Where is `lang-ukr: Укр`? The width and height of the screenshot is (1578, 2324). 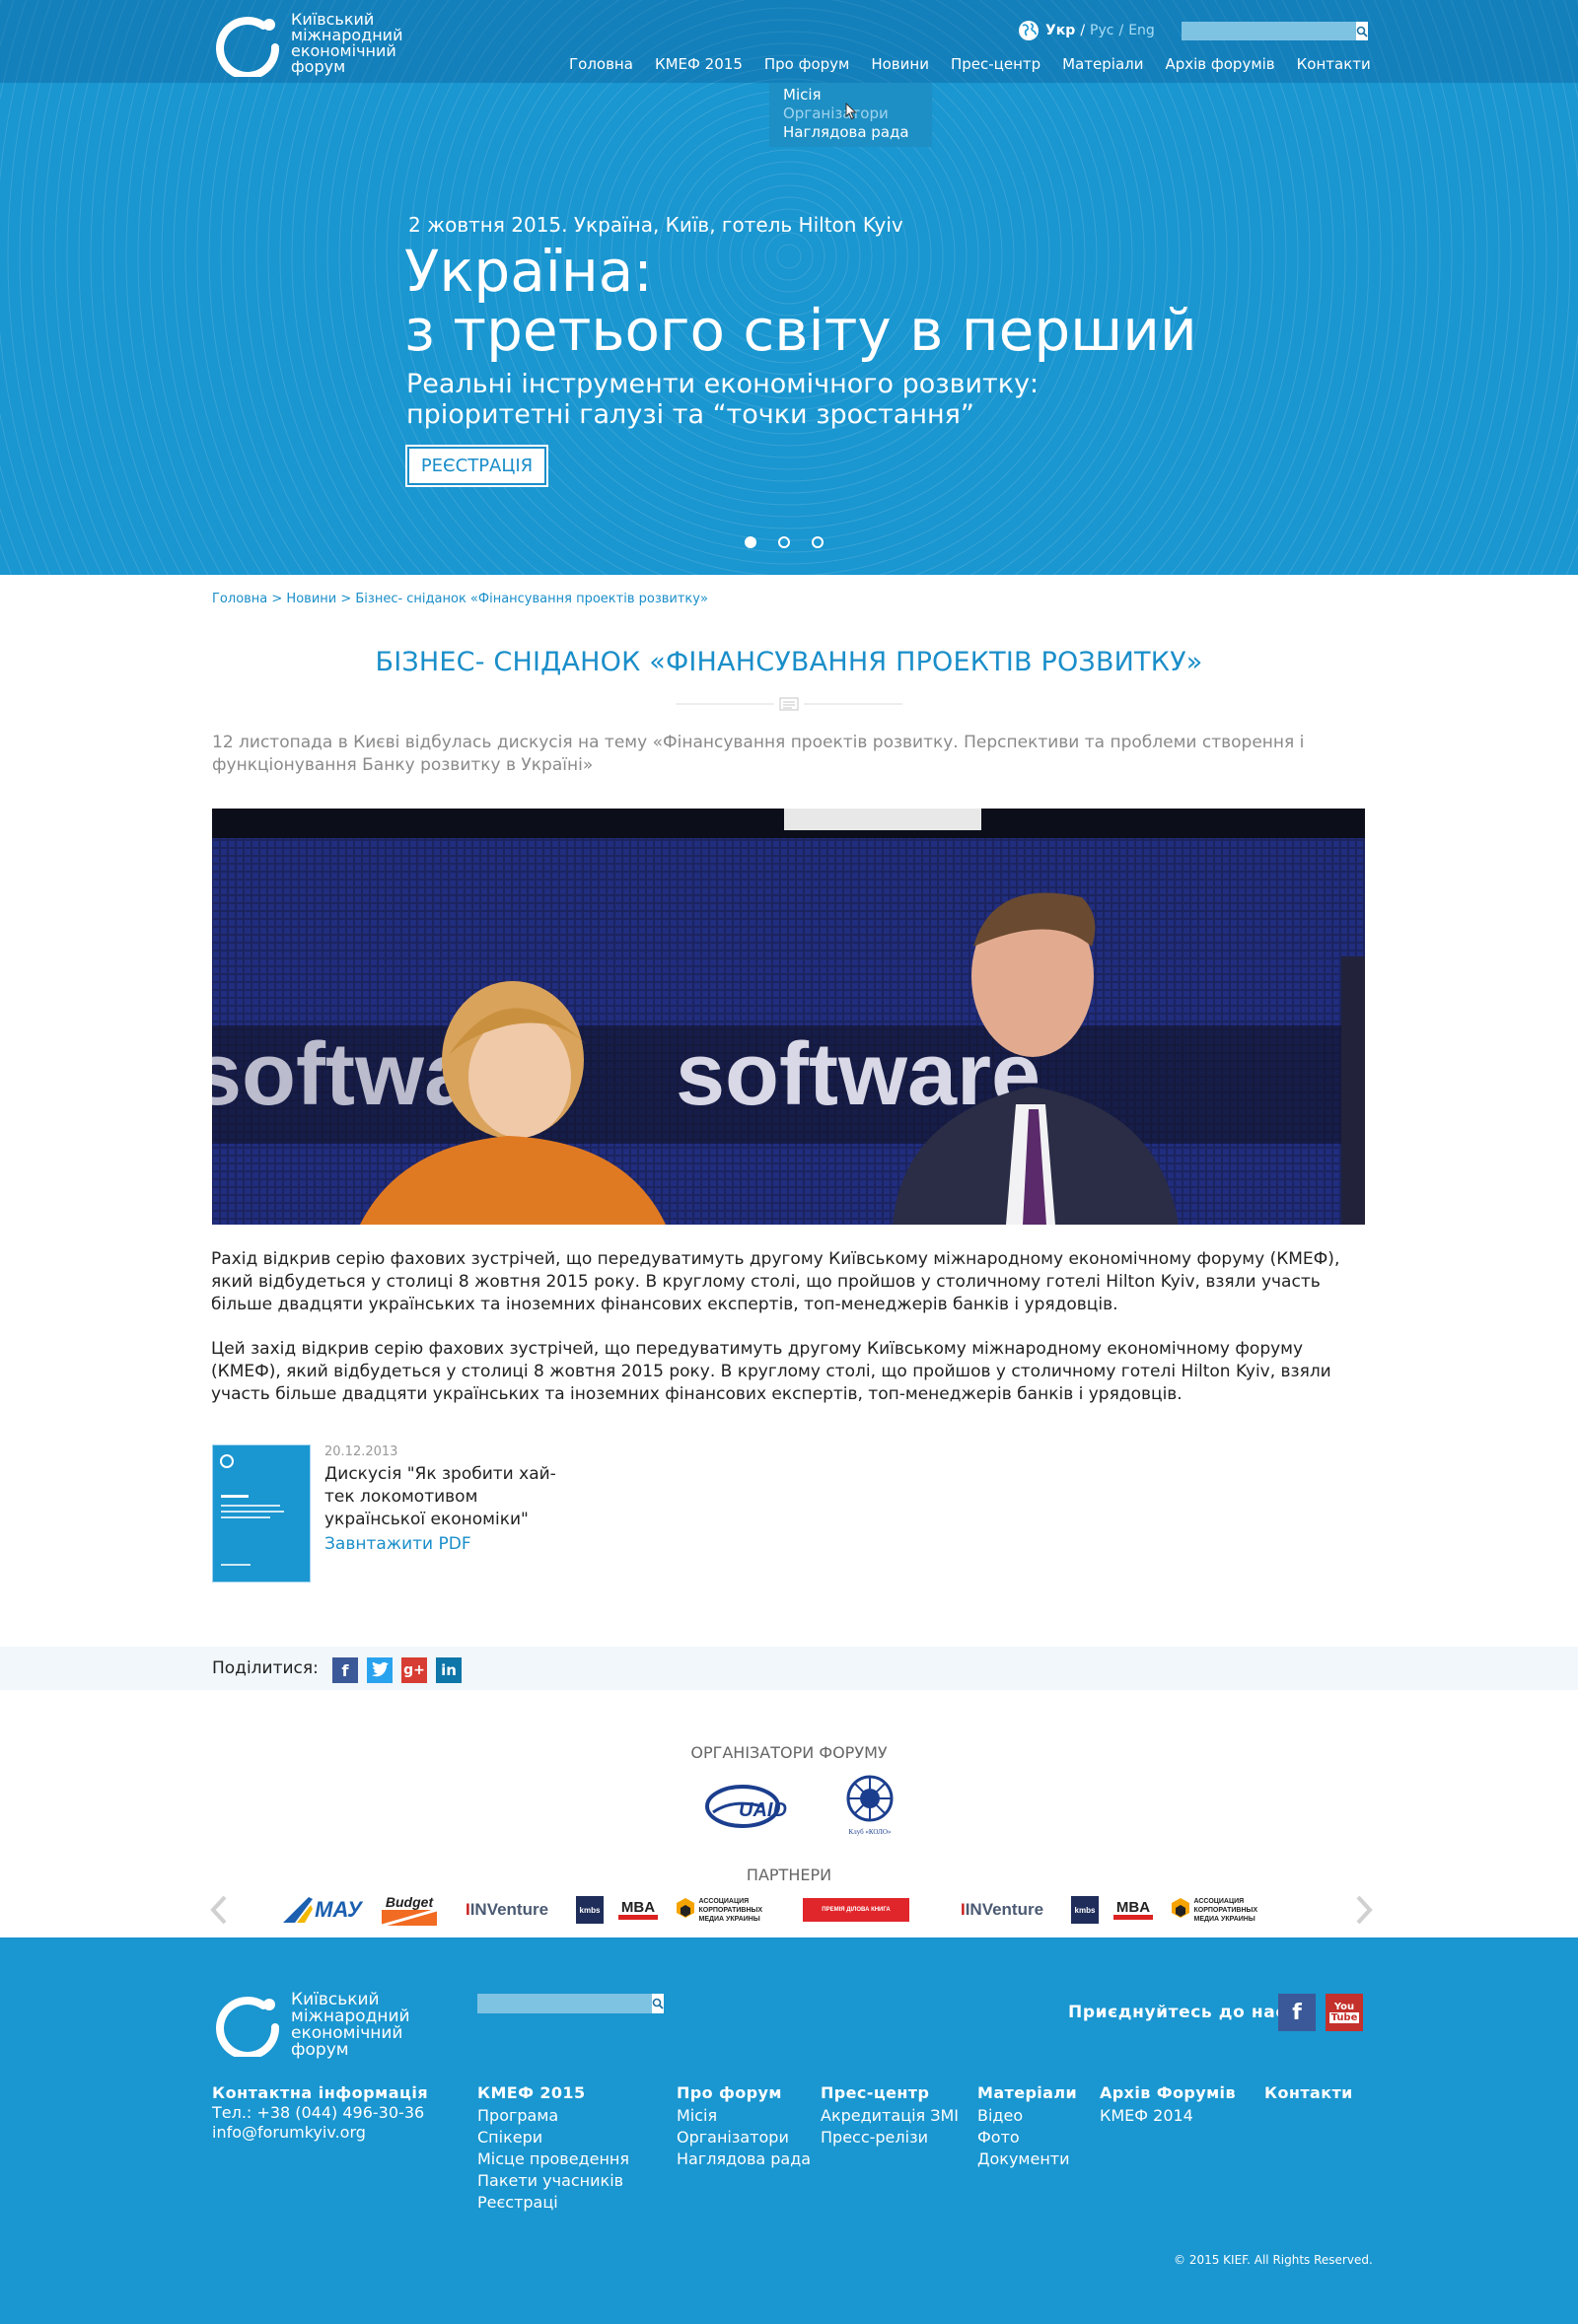
lang-ukr: Укр is located at coordinates (1060, 30).